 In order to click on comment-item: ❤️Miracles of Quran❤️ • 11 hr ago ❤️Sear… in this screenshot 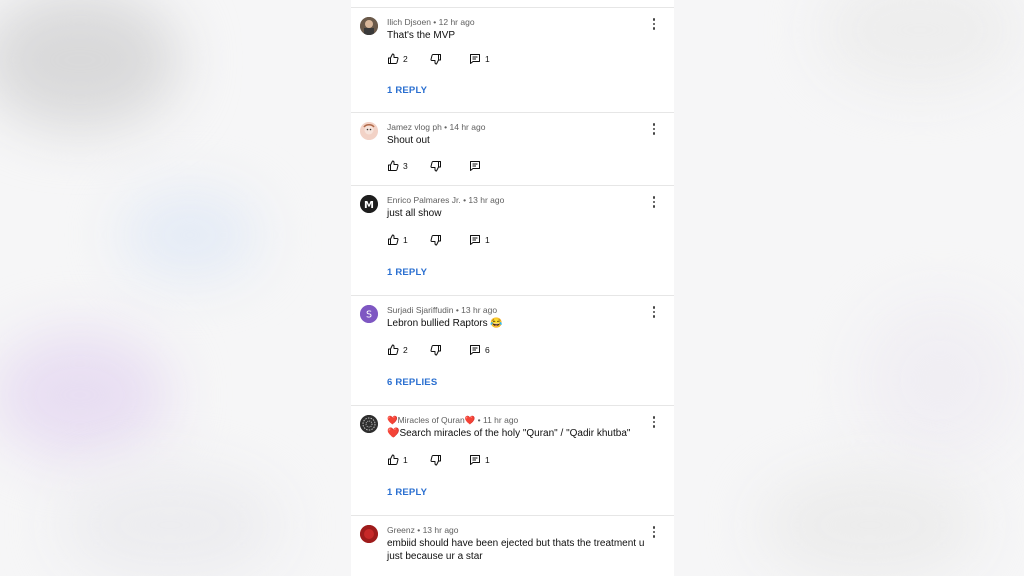, I will do `click(512, 461)`.